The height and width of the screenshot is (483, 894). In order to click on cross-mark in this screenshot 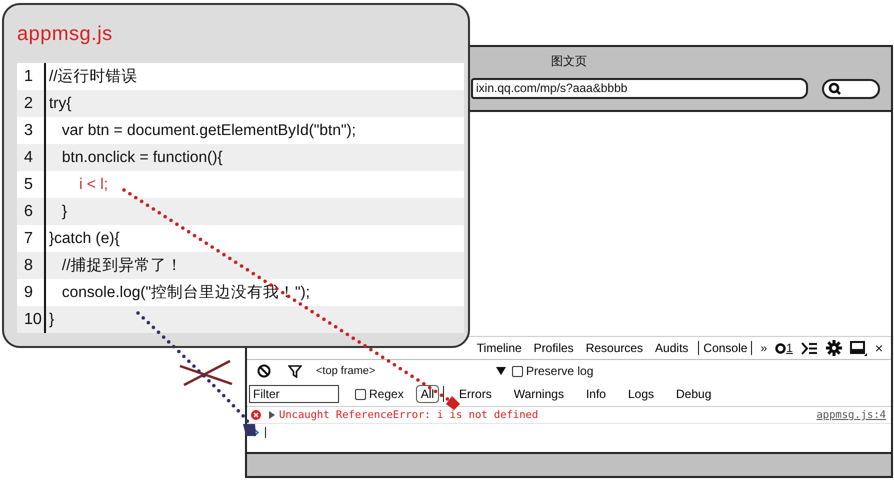, I will do `click(206, 373)`.